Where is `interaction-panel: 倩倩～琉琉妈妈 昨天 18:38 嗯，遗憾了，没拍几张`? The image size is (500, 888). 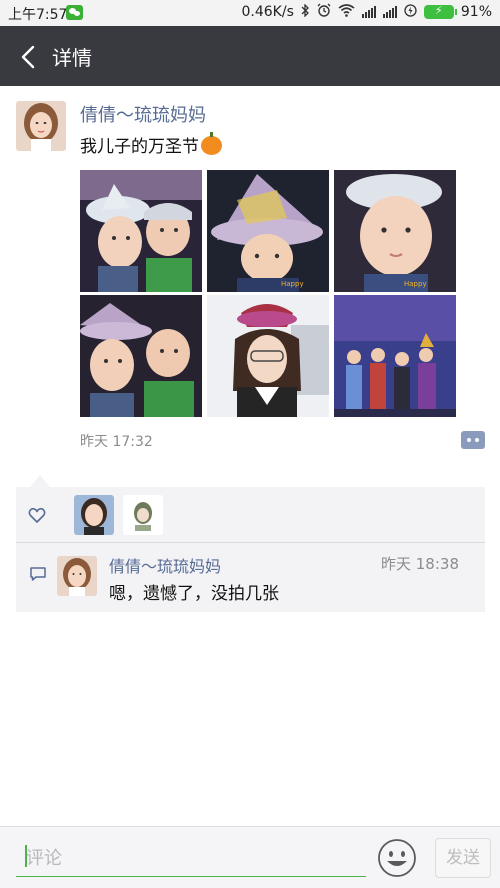
interaction-panel: 倩倩～琉琉妈妈 昨天 18:38 嗯，遗憾了，没拍几张 is located at coordinates (250, 543).